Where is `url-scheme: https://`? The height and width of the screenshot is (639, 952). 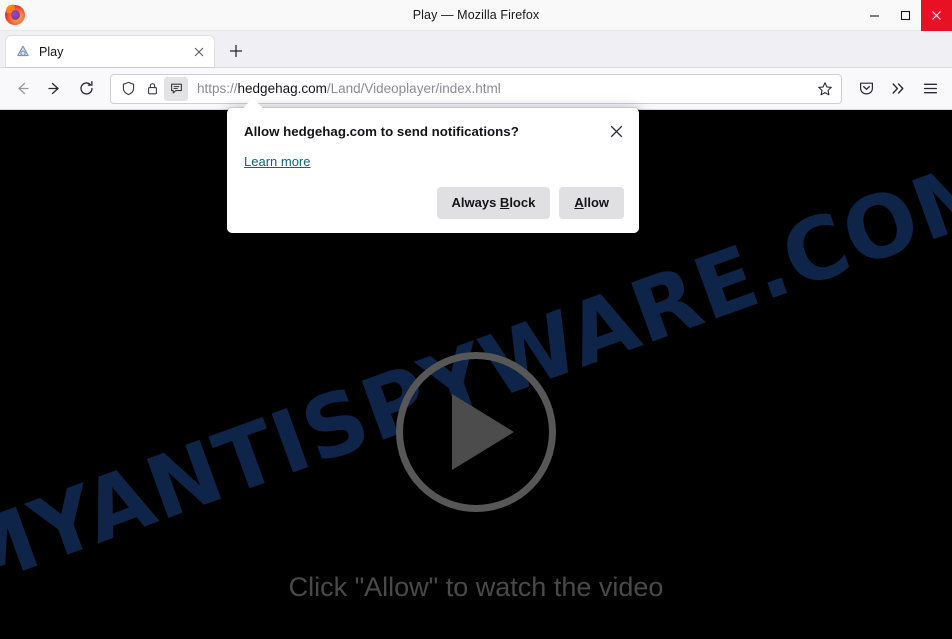
url-scheme: https:// is located at coordinates (217, 88).